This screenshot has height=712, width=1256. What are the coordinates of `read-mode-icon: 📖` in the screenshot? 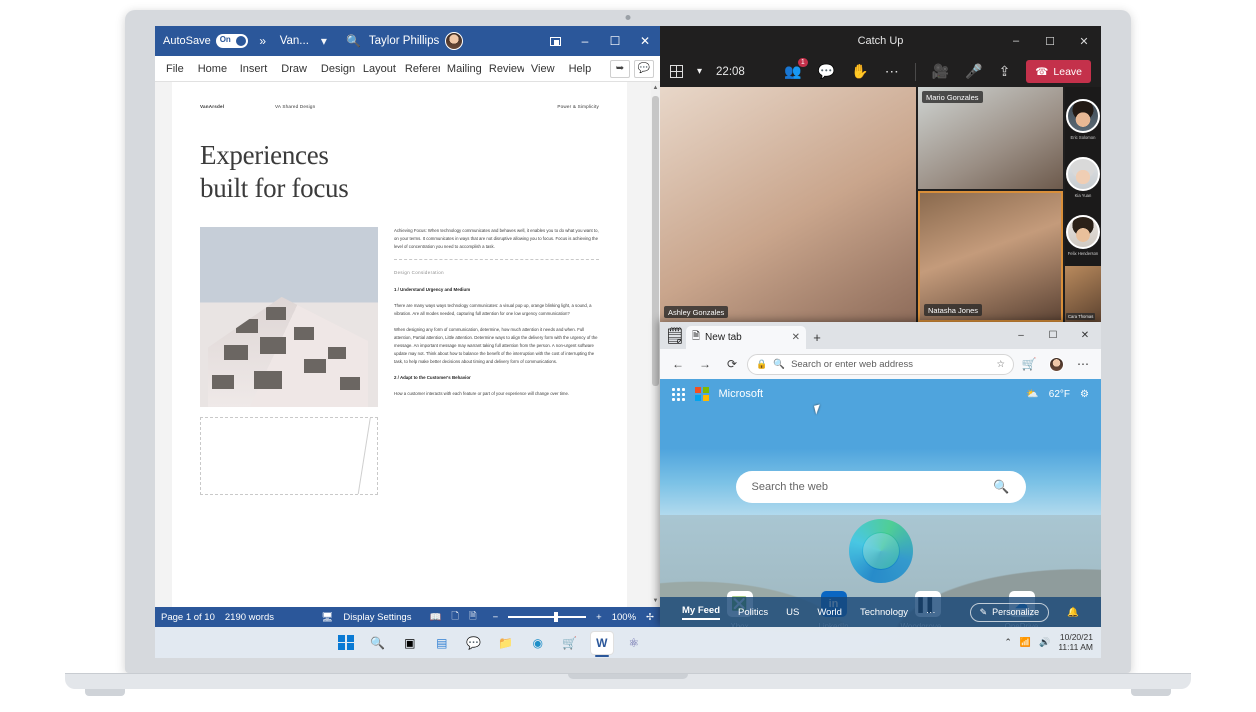 It's located at (435, 617).